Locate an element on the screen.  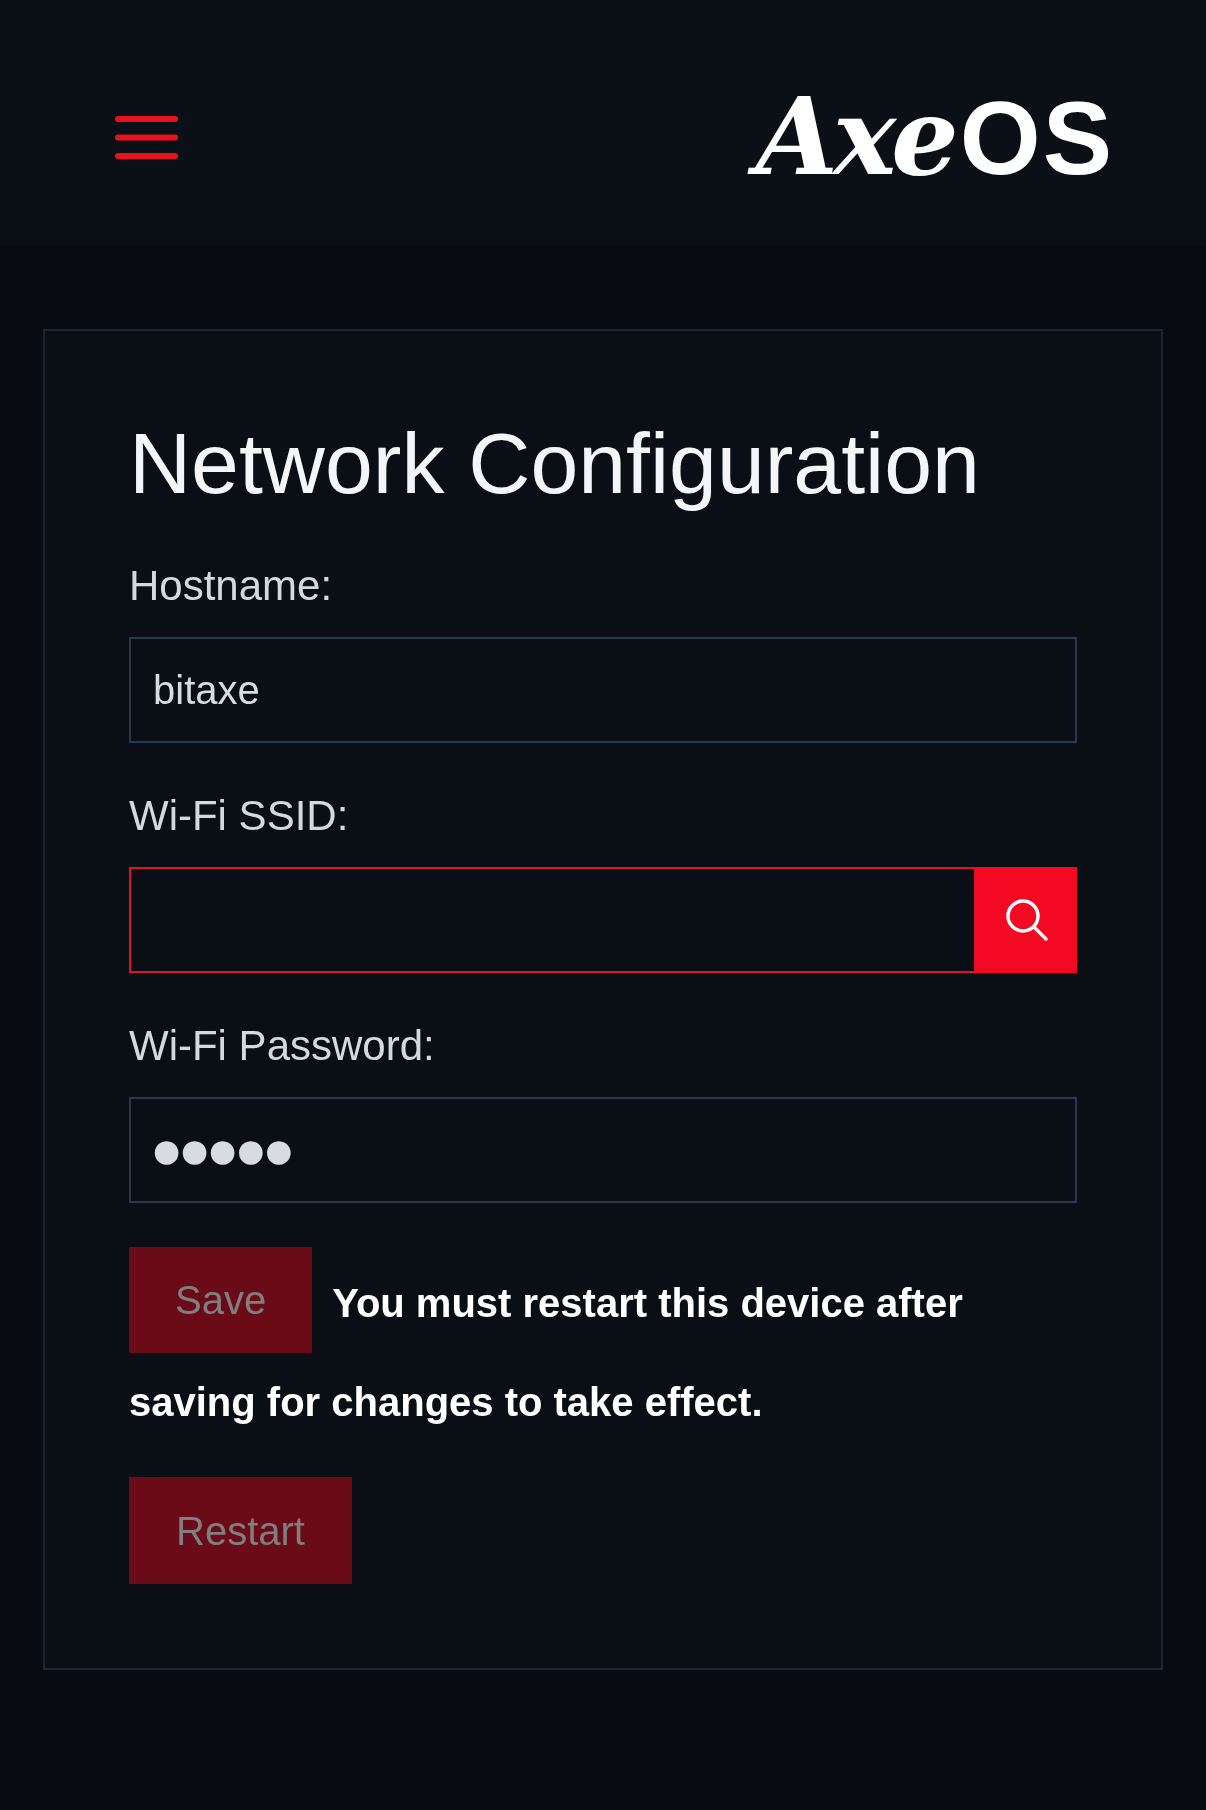
restart-notice: saving for changes to take effect. is located at coordinates (446, 1402).